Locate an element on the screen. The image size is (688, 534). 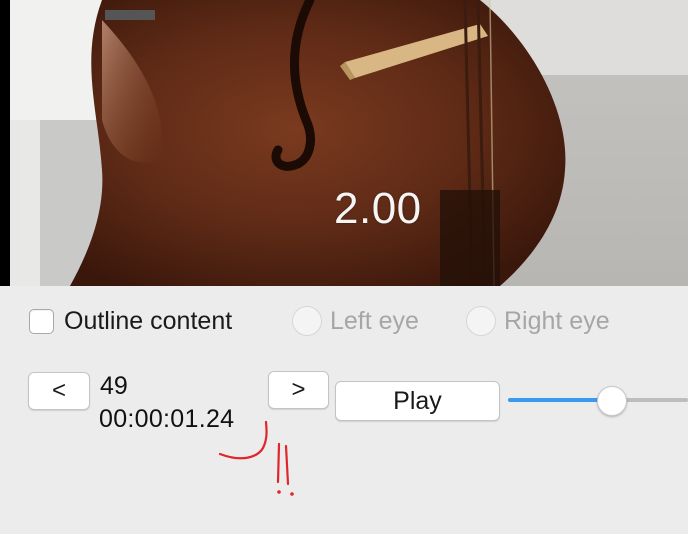
right-eye-option: Right eye is located at coordinates (538, 321).